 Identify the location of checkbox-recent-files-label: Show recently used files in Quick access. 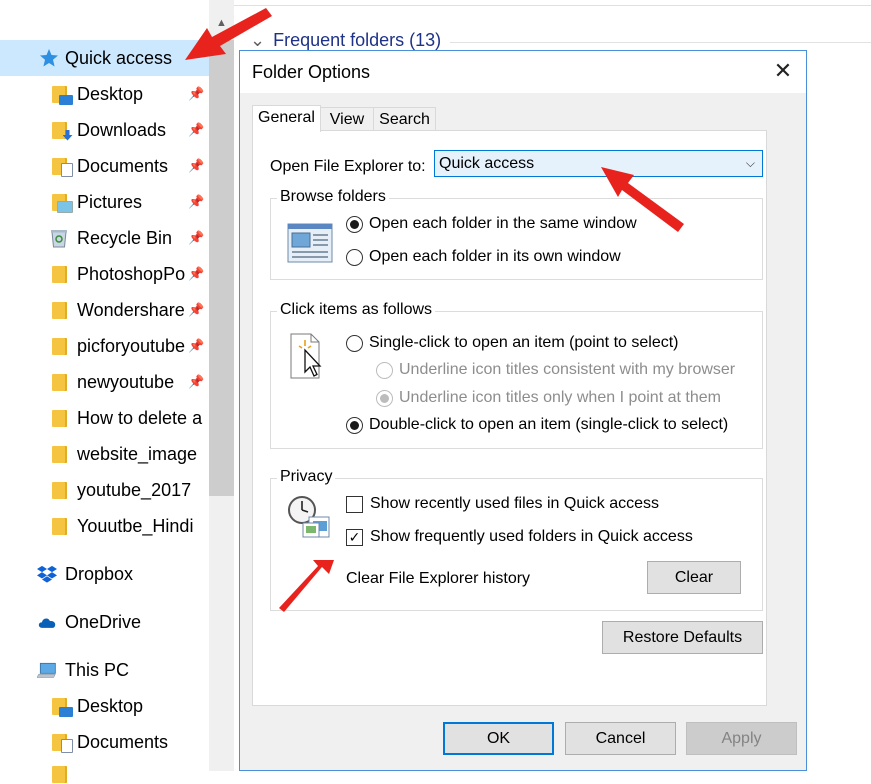
(515, 503).